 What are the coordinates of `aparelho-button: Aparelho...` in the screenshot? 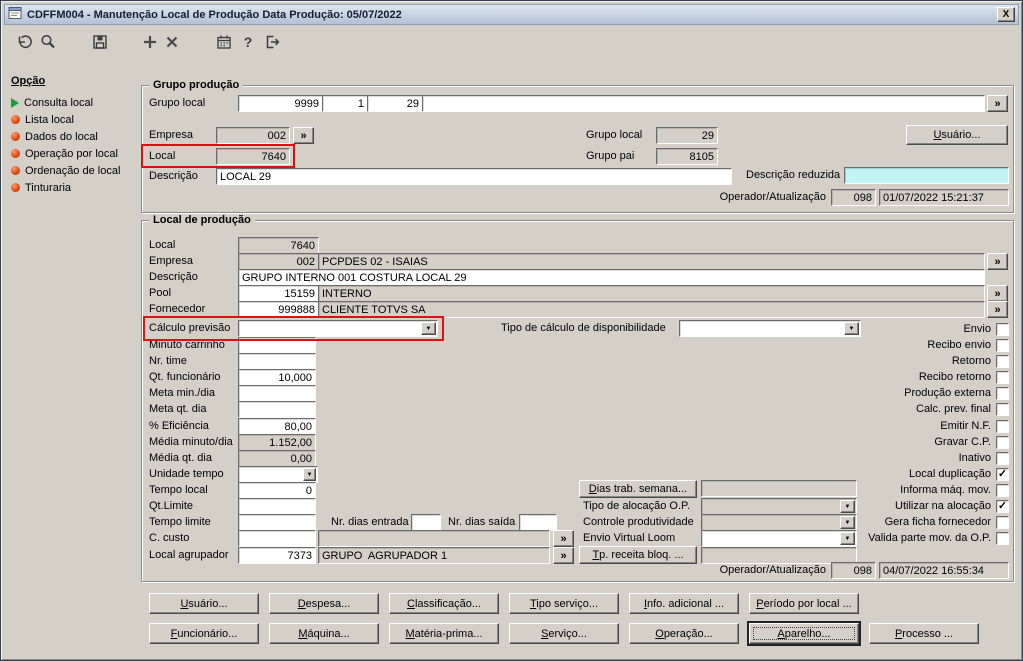 It's located at (804, 633).